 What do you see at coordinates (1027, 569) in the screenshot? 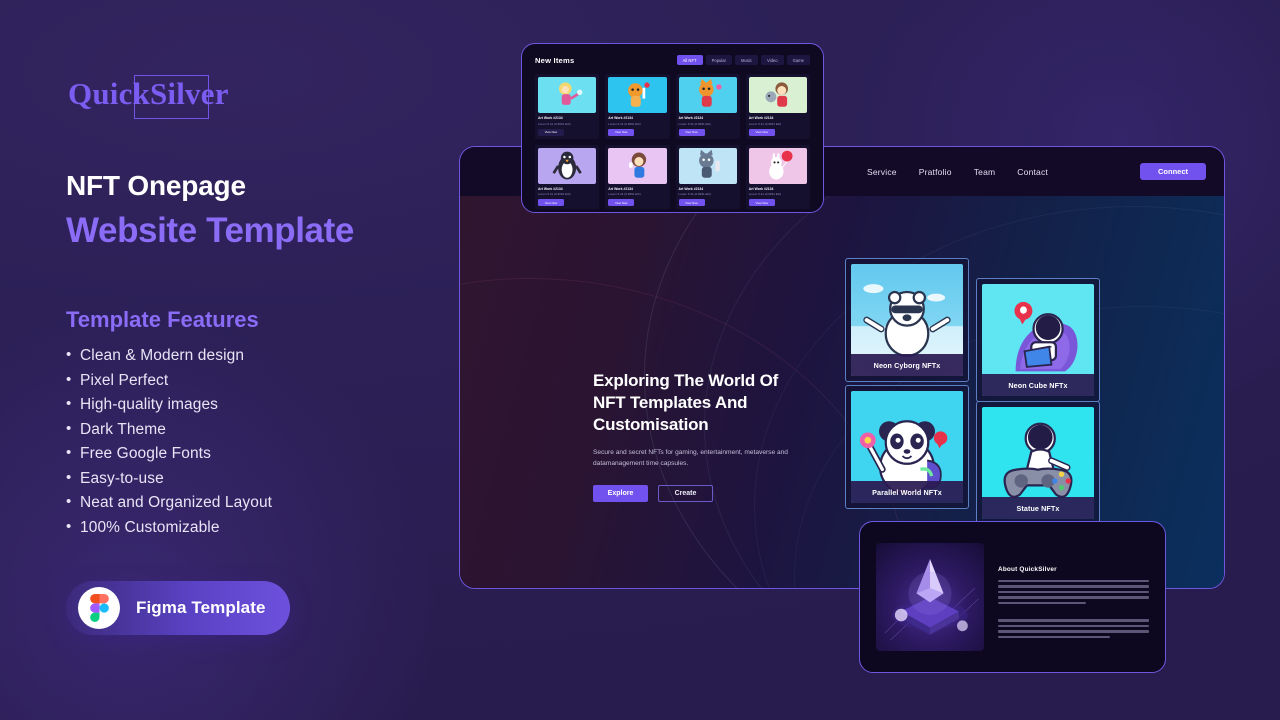
I see `about-title: About QuickSilver` at bounding box center [1027, 569].